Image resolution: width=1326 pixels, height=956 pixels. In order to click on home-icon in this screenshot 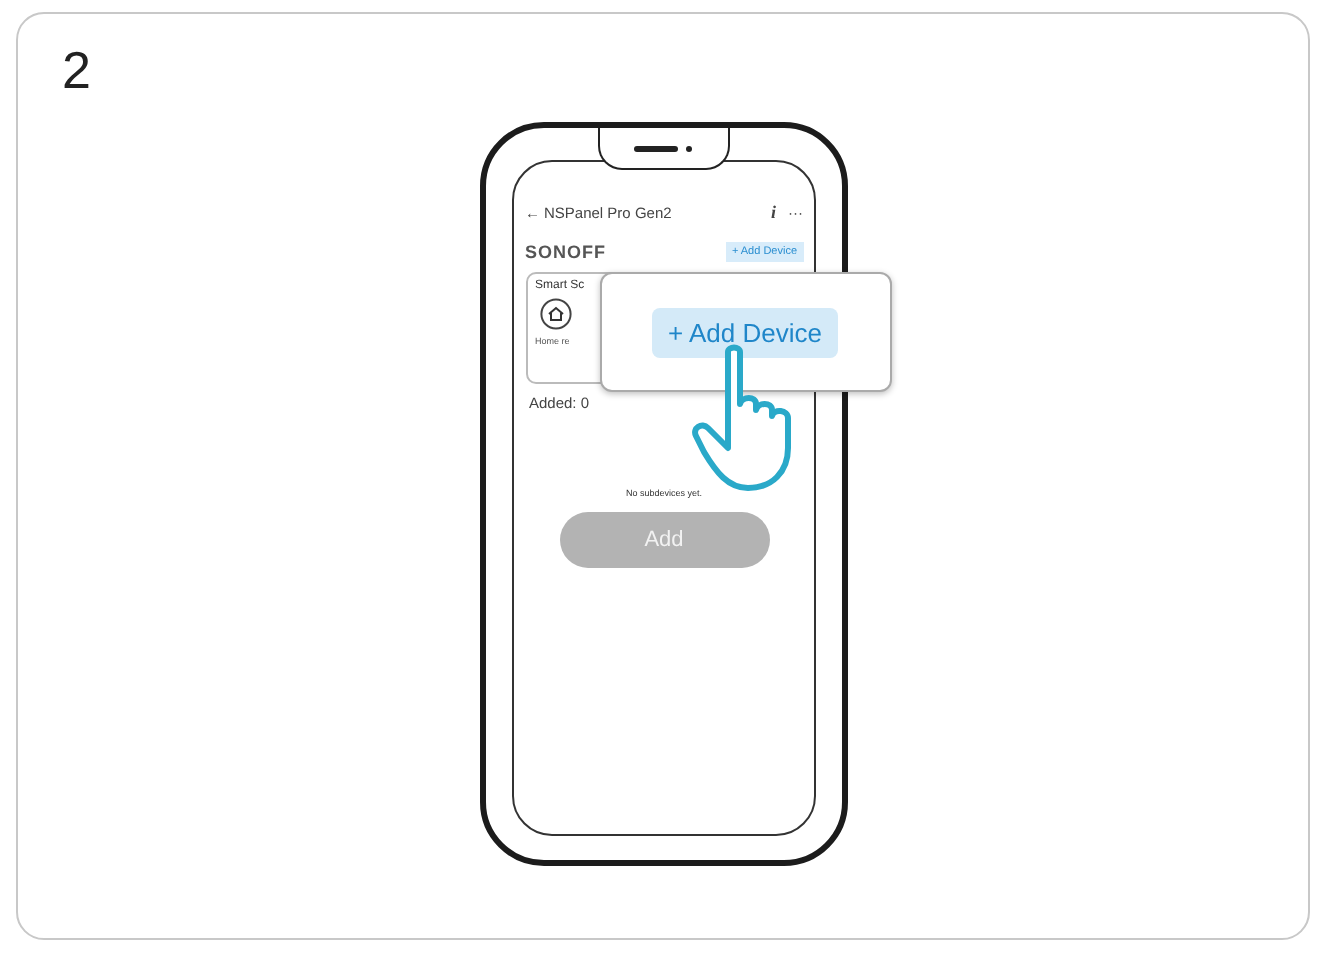, I will do `click(555, 314)`.